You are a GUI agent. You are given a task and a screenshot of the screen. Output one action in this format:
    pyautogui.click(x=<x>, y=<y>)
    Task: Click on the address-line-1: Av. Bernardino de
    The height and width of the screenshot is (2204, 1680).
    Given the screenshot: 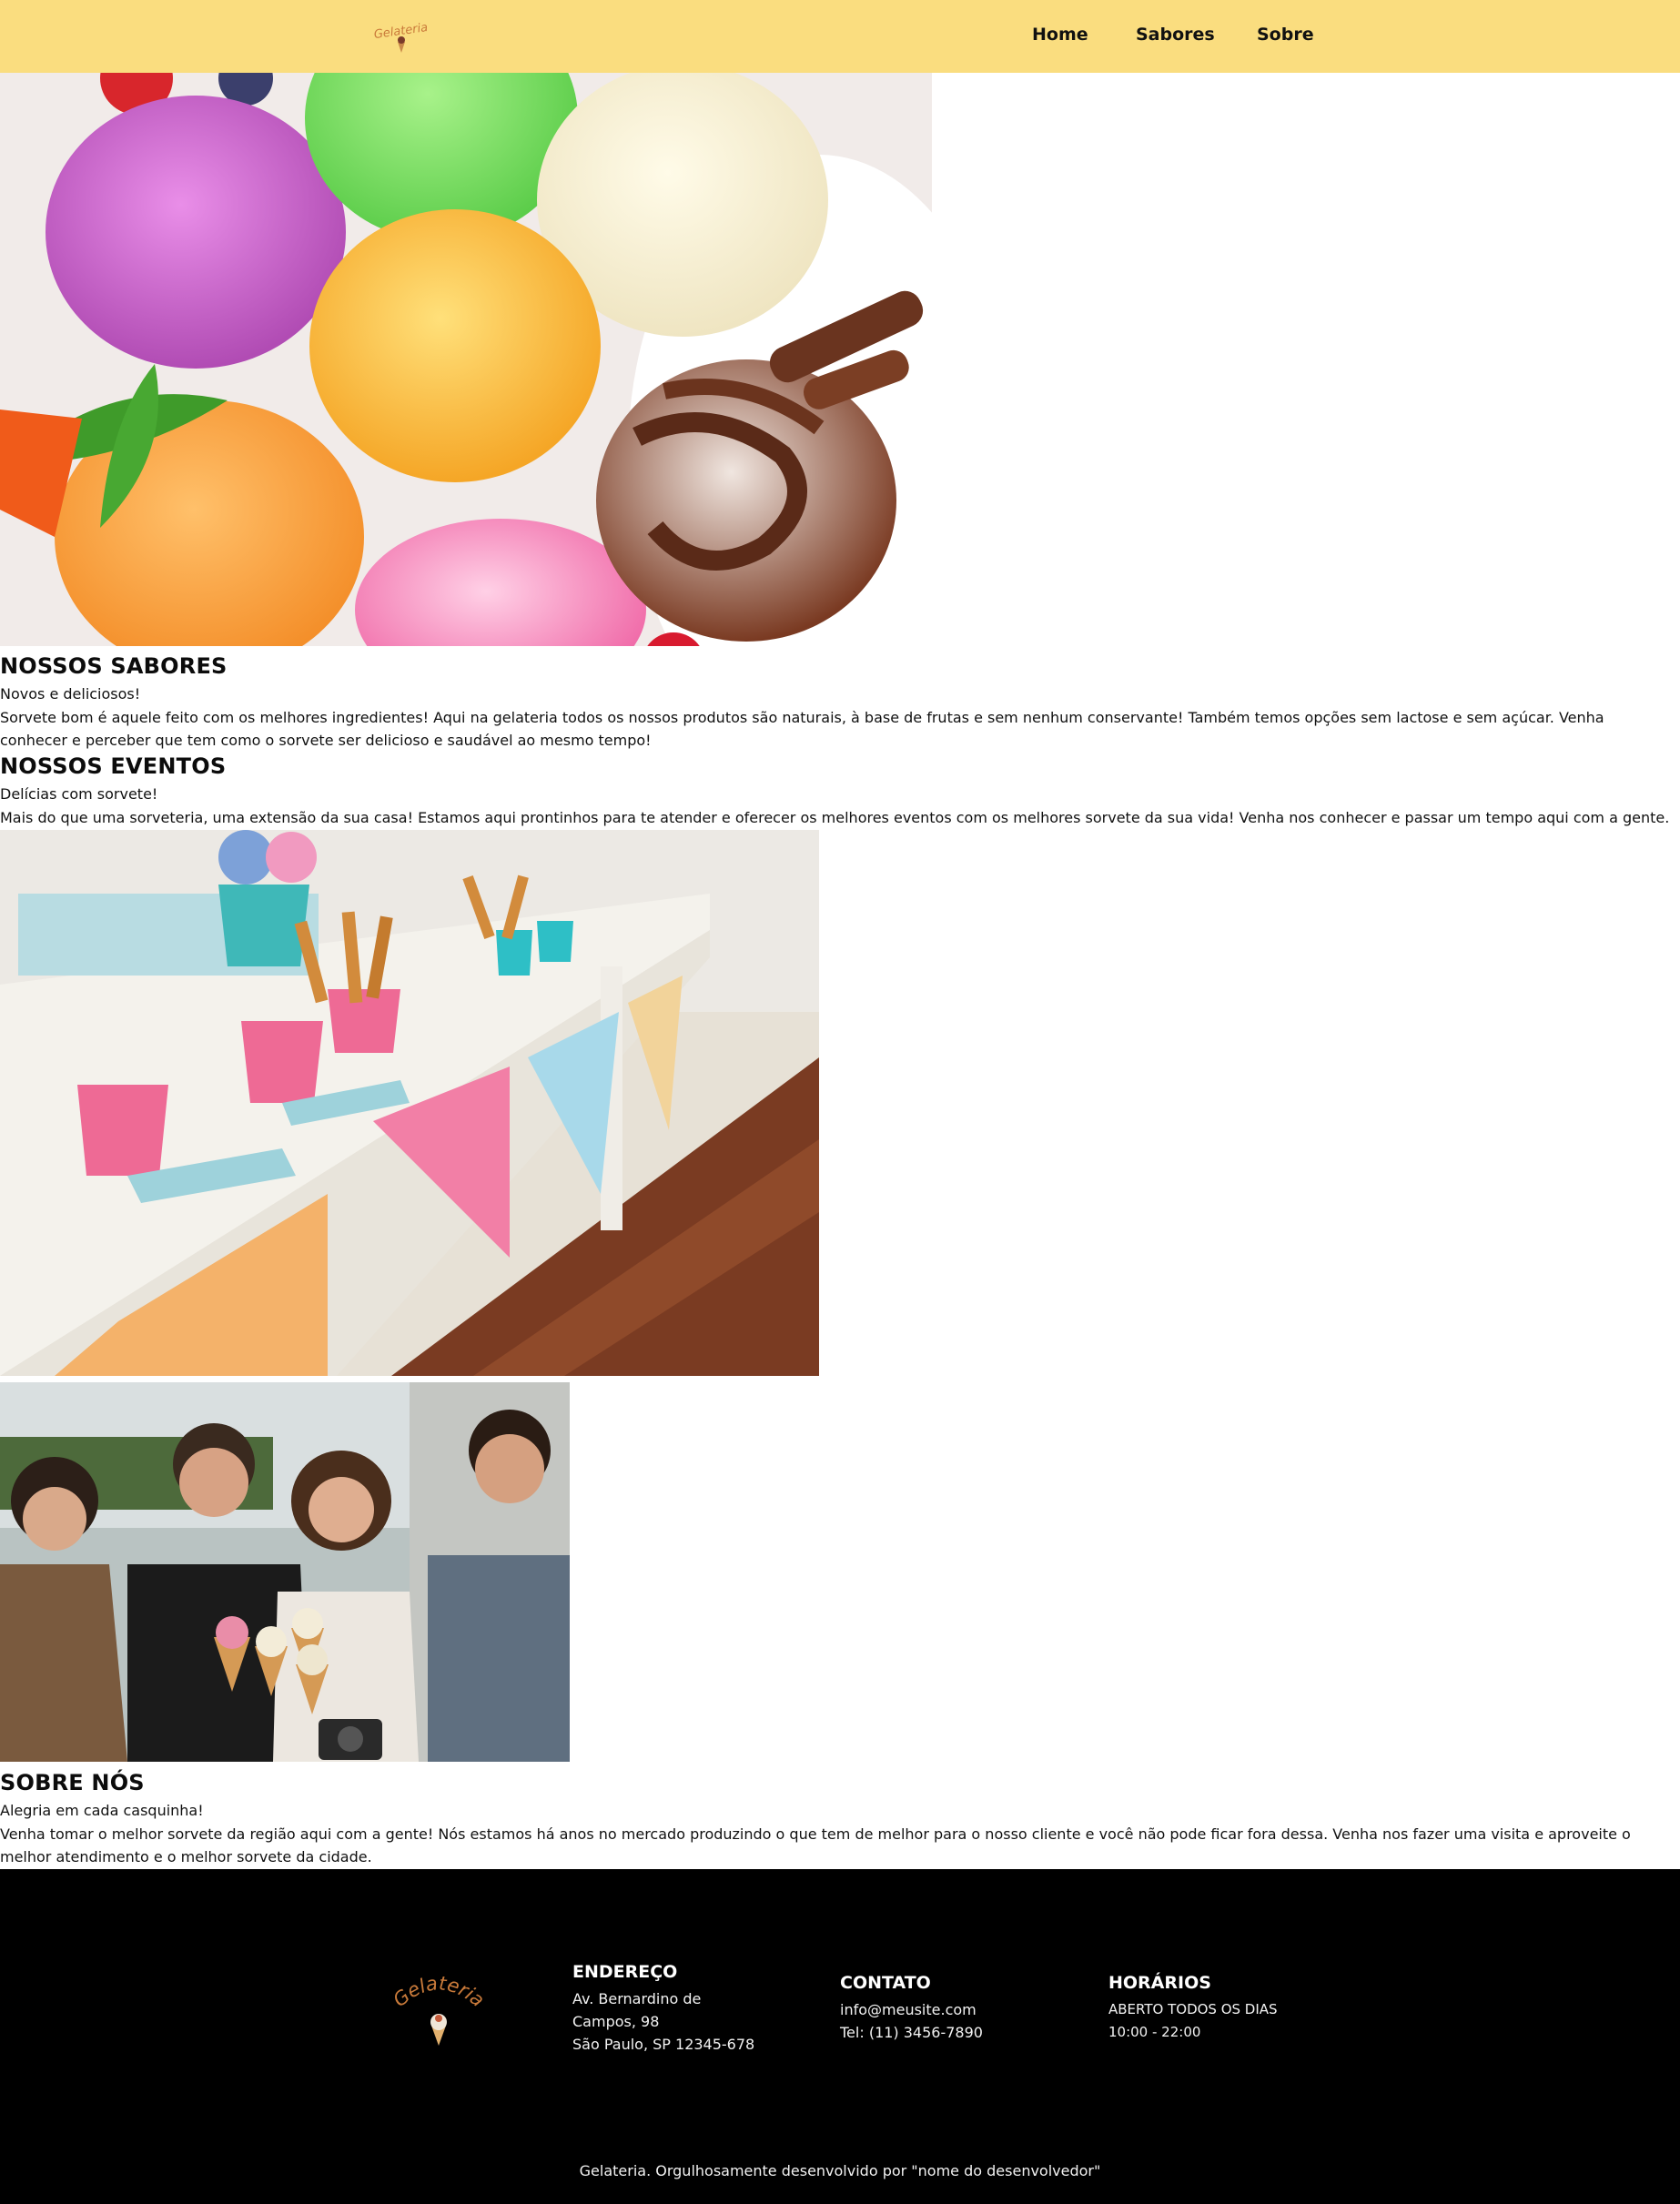 What is the action you would take?
    pyautogui.click(x=637, y=1998)
    